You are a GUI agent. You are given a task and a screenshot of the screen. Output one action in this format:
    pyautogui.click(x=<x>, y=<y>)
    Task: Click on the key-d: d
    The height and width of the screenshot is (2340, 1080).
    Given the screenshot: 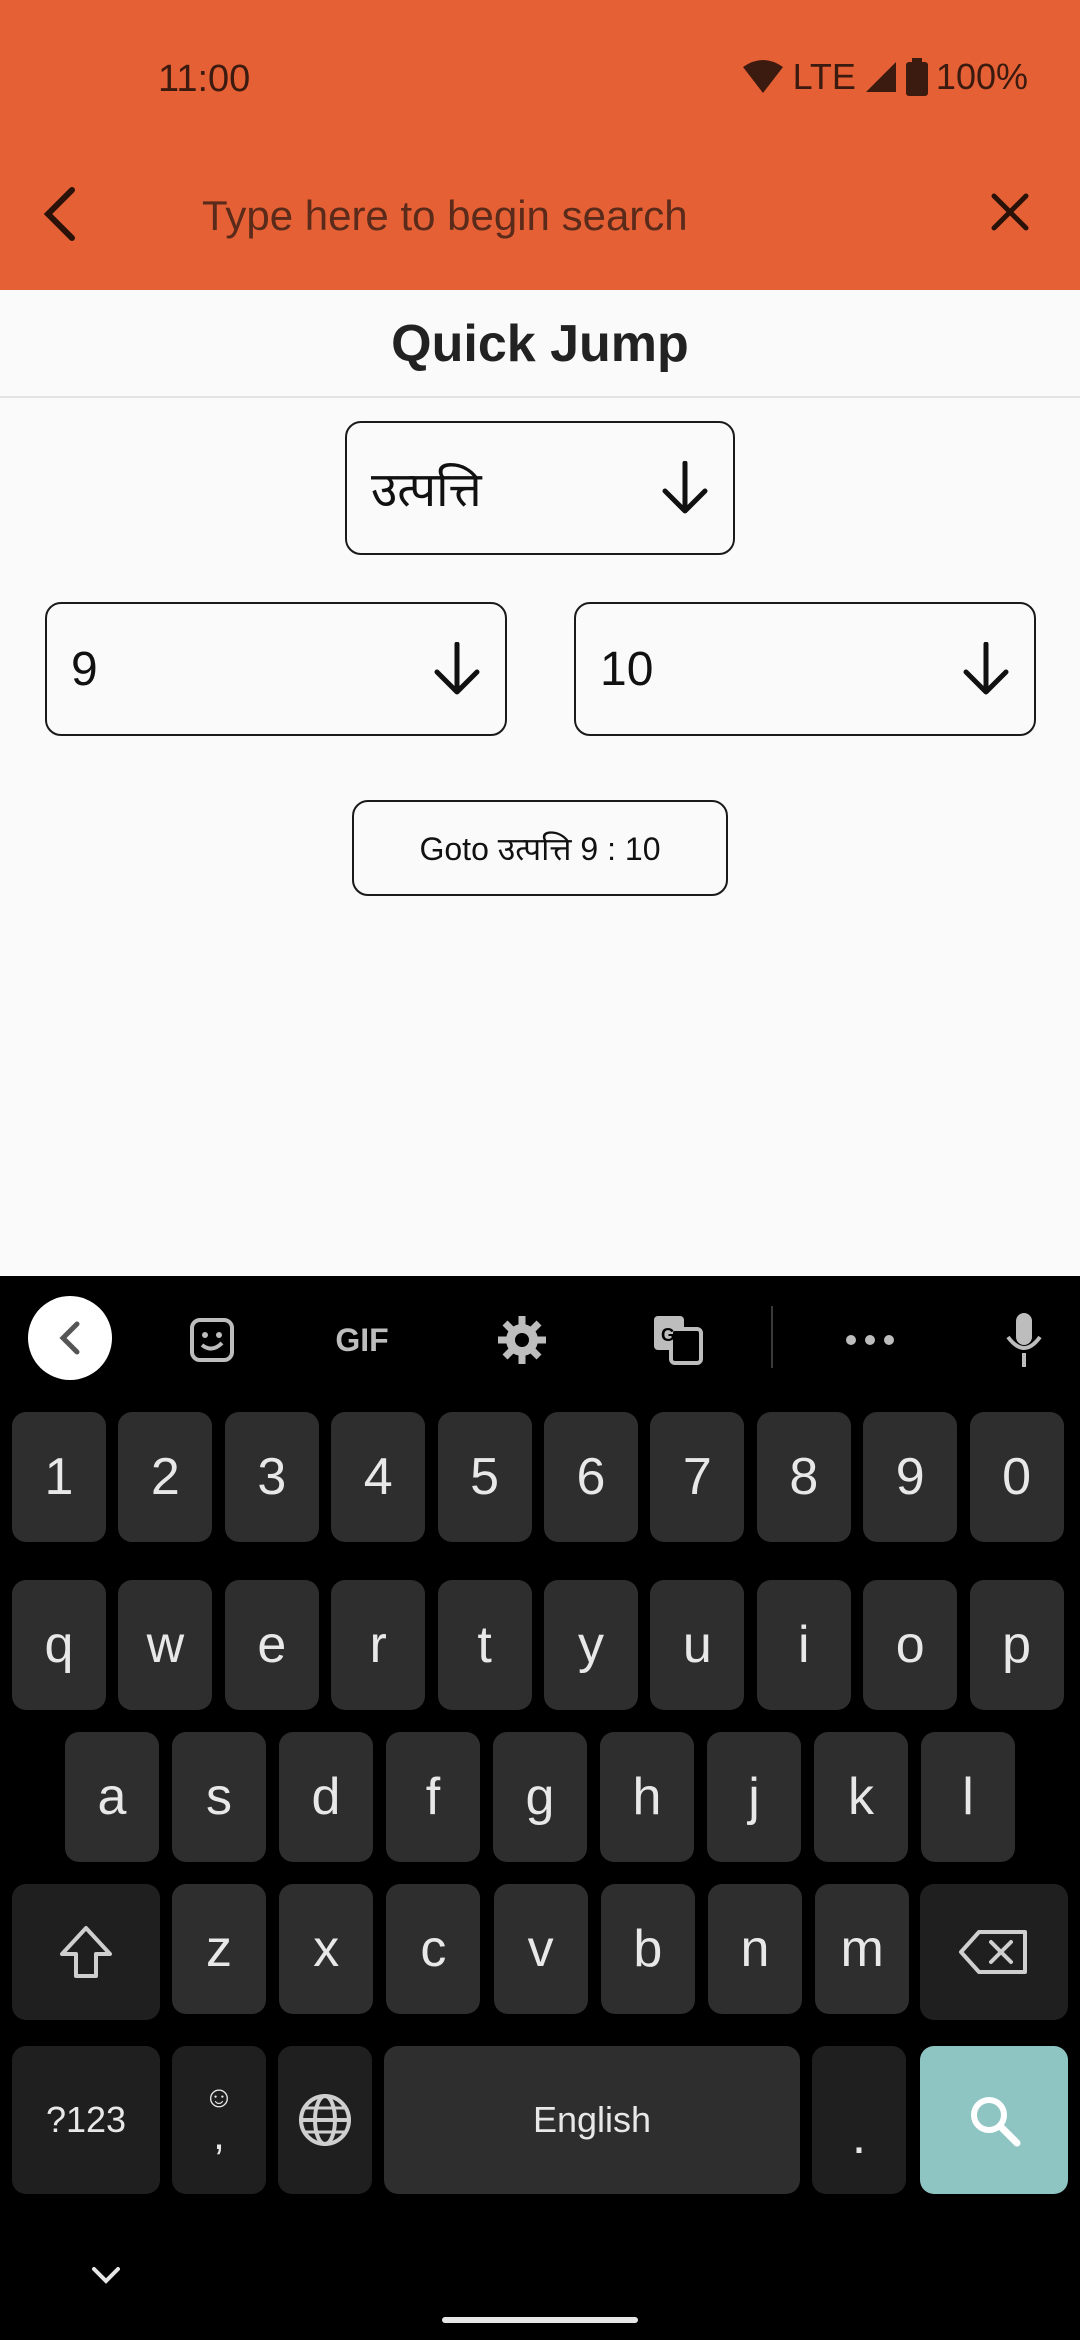 What is the action you would take?
    pyautogui.click(x=326, y=1797)
    